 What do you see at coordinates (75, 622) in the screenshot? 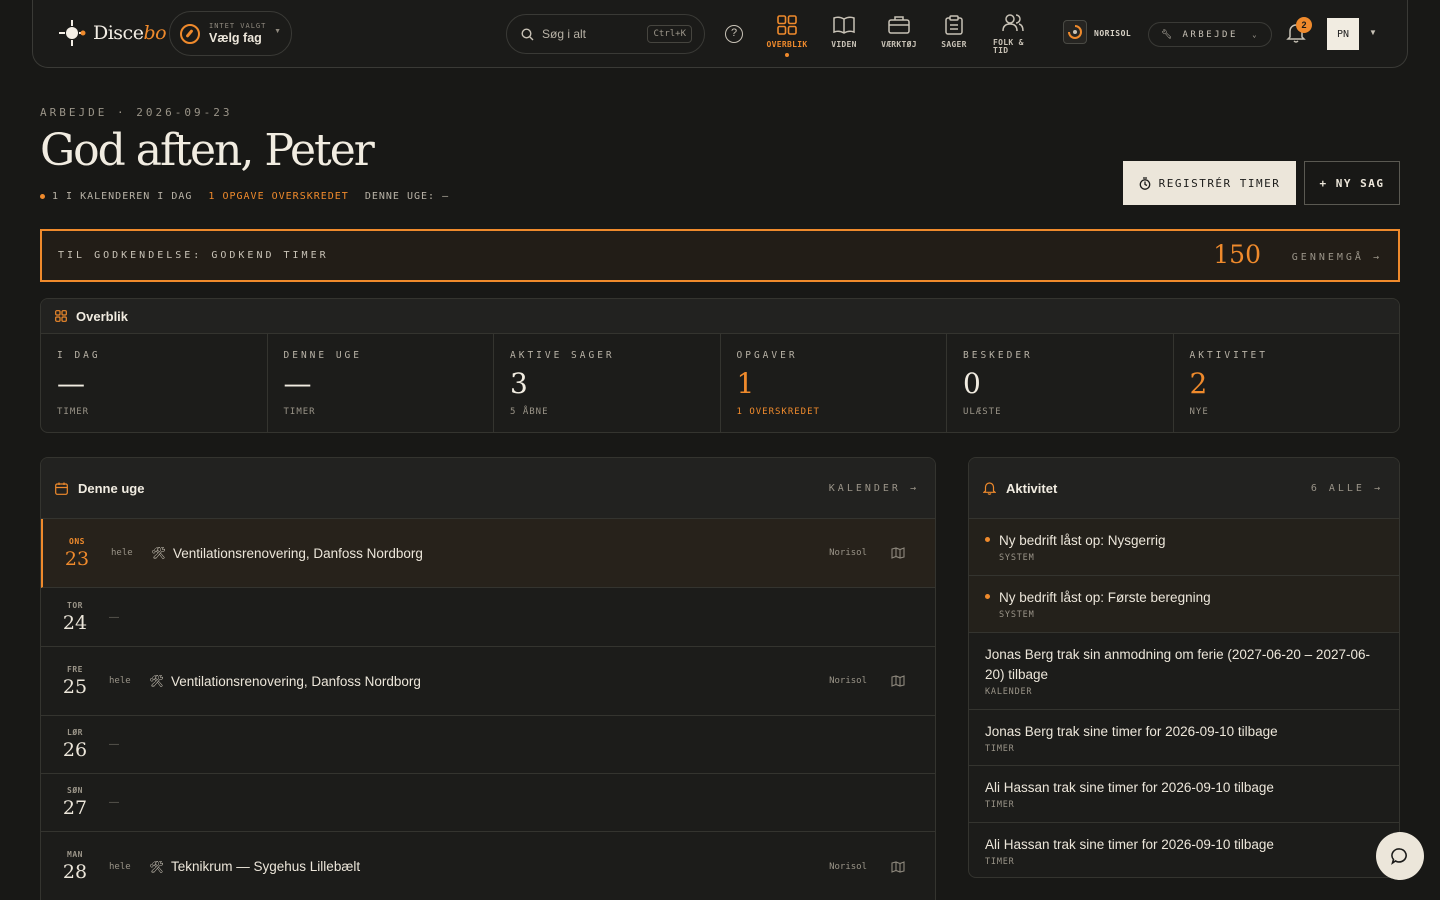
I see `day-date: 24` at bounding box center [75, 622].